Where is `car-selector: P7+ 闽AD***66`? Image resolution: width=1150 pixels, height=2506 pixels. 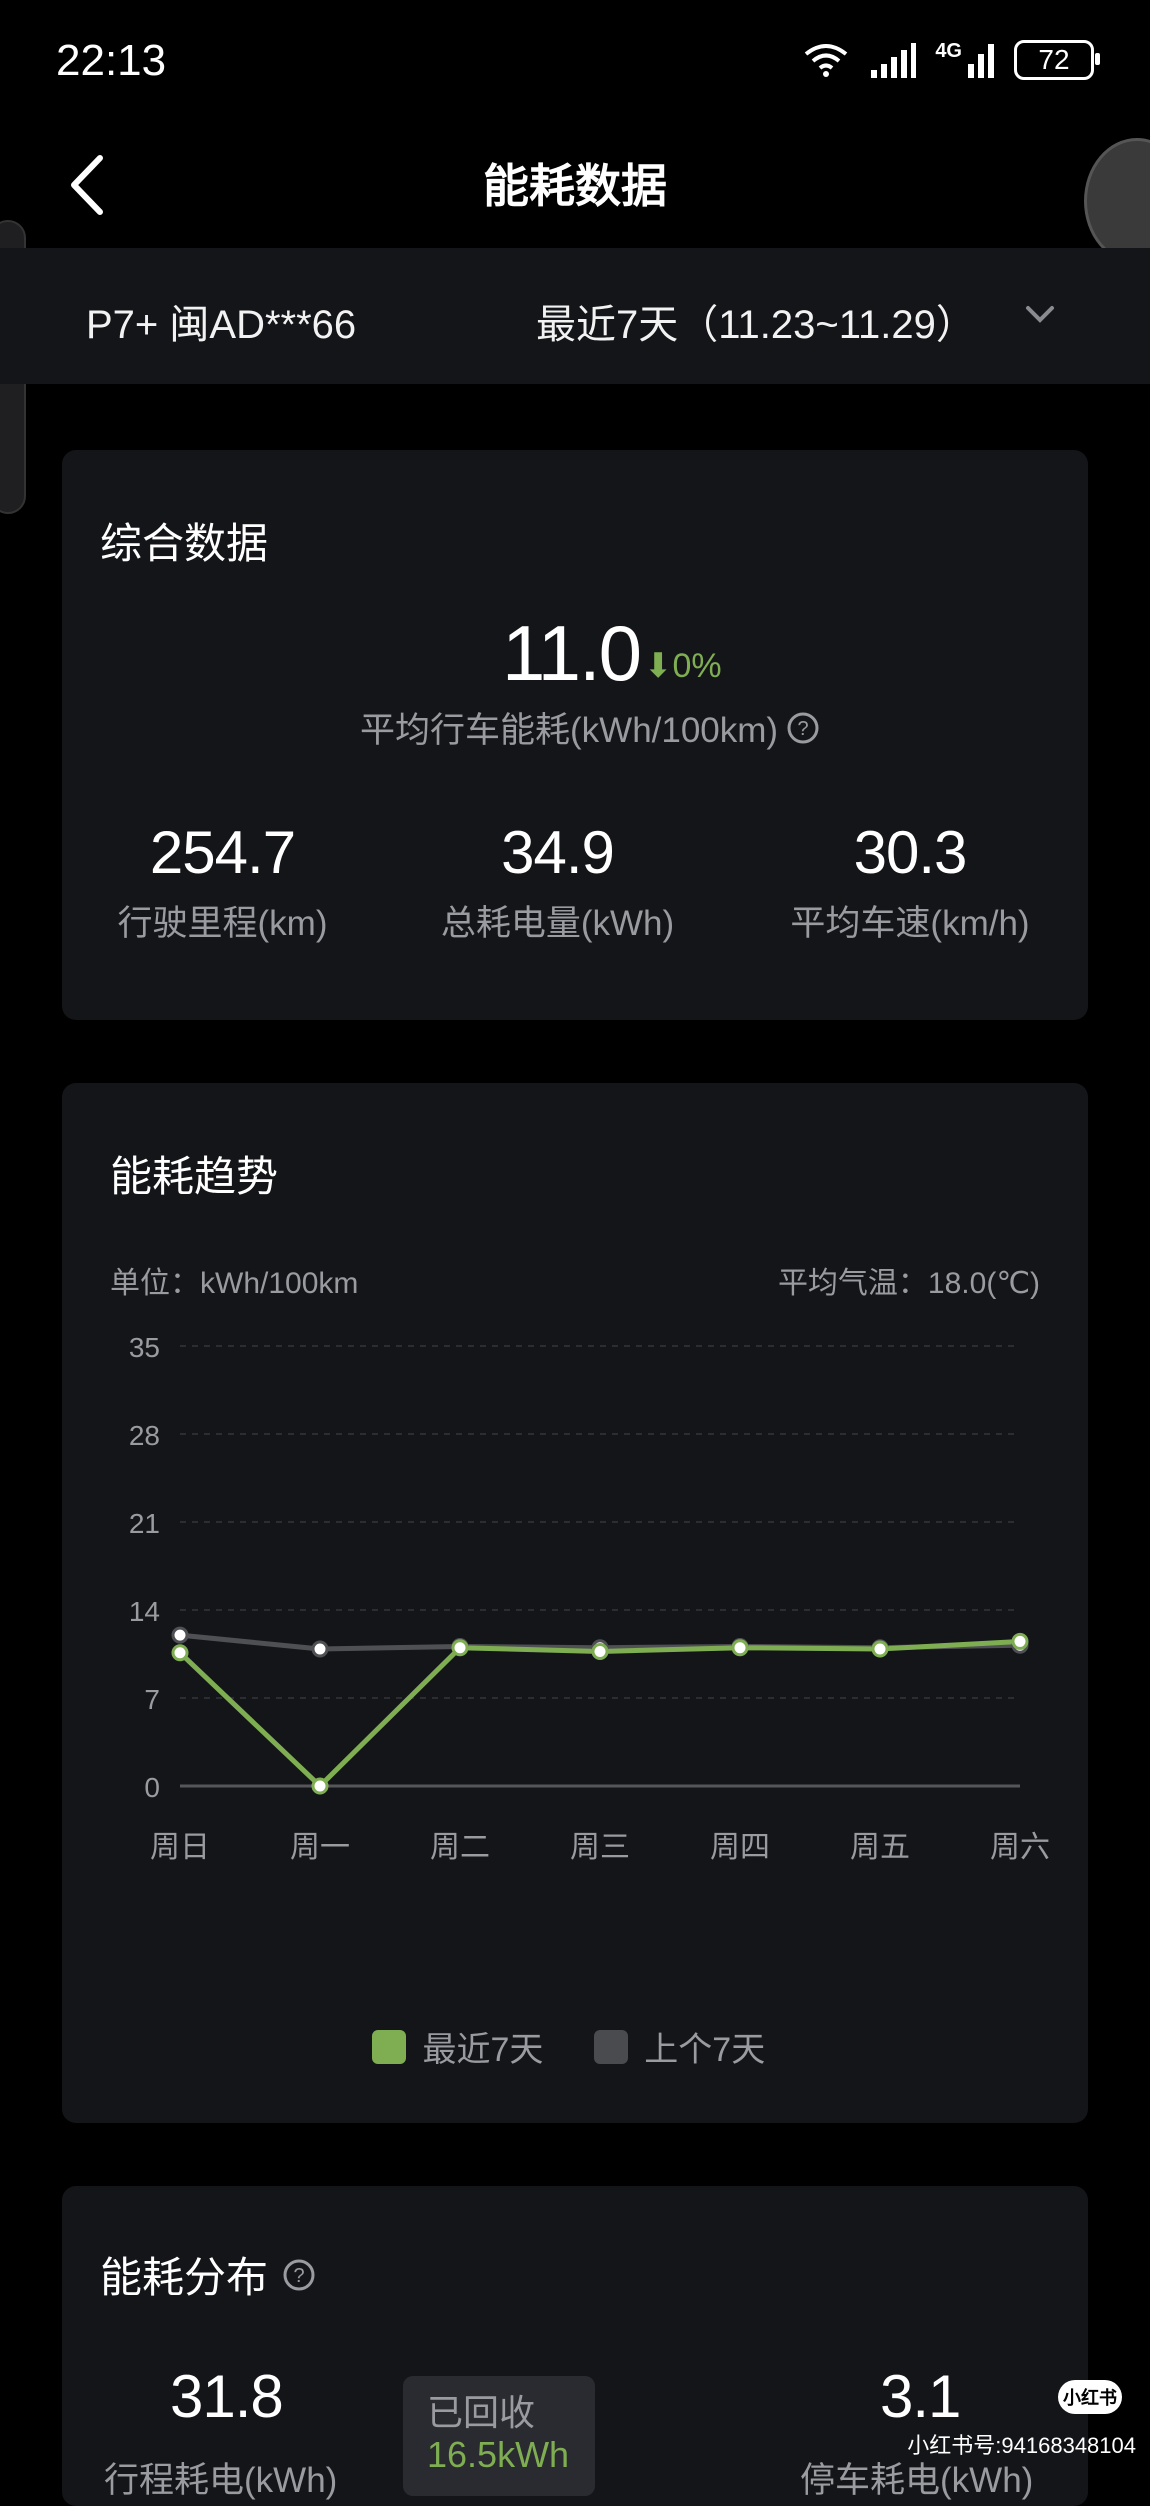 car-selector: P7+ 闽AD***66 is located at coordinates (221, 321).